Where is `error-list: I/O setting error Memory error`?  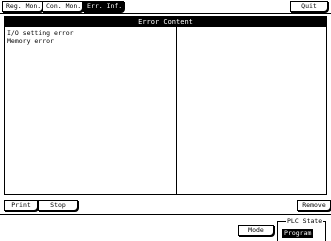 error-list: I/O setting error Memory error is located at coordinates (90, 37).